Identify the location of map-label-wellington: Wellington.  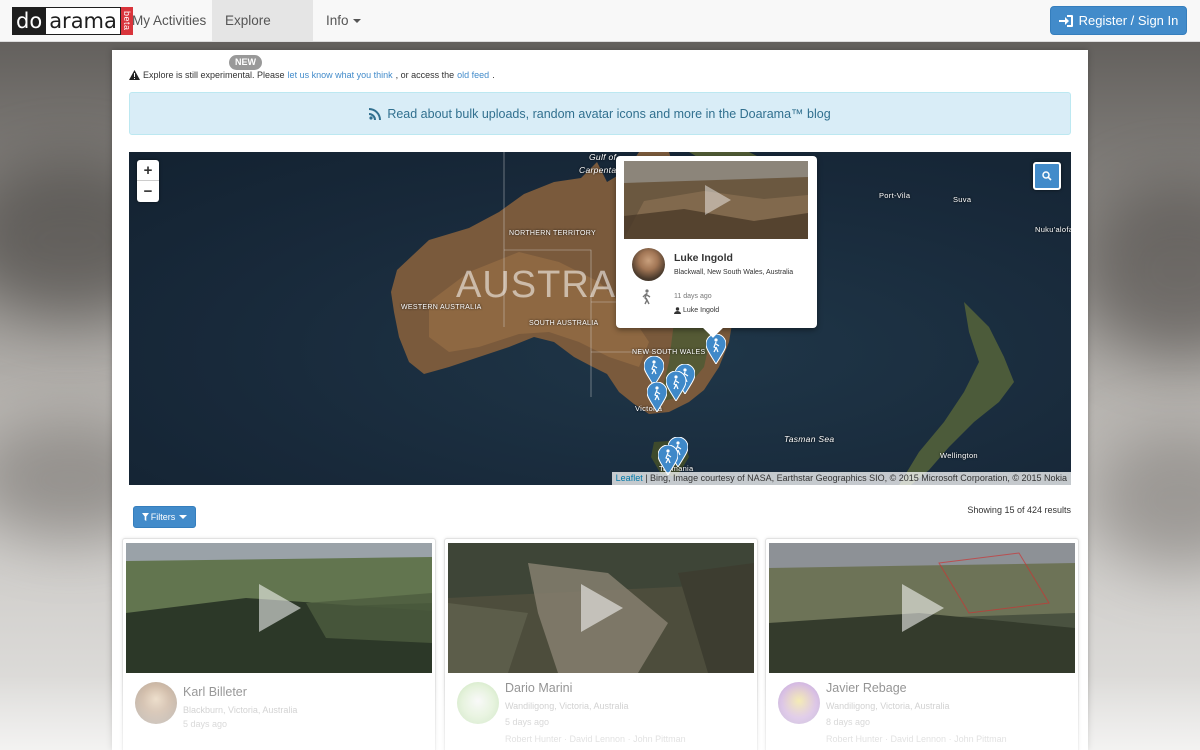
(959, 455).